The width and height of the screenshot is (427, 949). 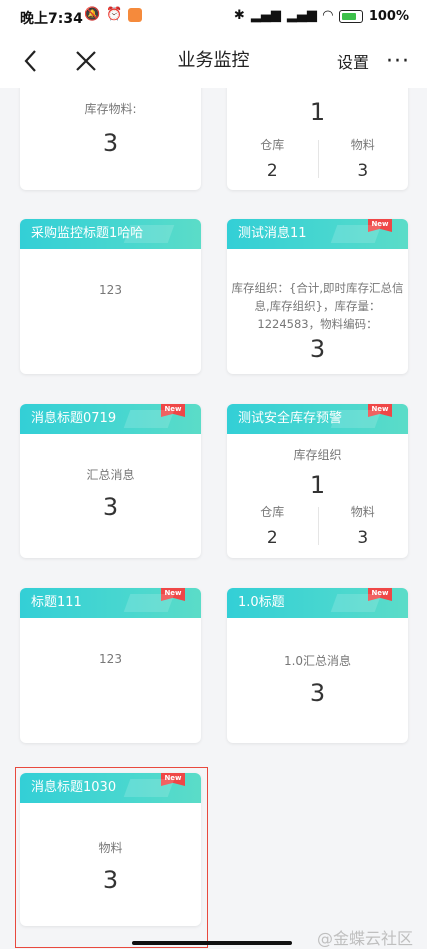 What do you see at coordinates (301, 15) in the screenshot?
I see `signal-2-icon: ▂▄▆` at bounding box center [301, 15].